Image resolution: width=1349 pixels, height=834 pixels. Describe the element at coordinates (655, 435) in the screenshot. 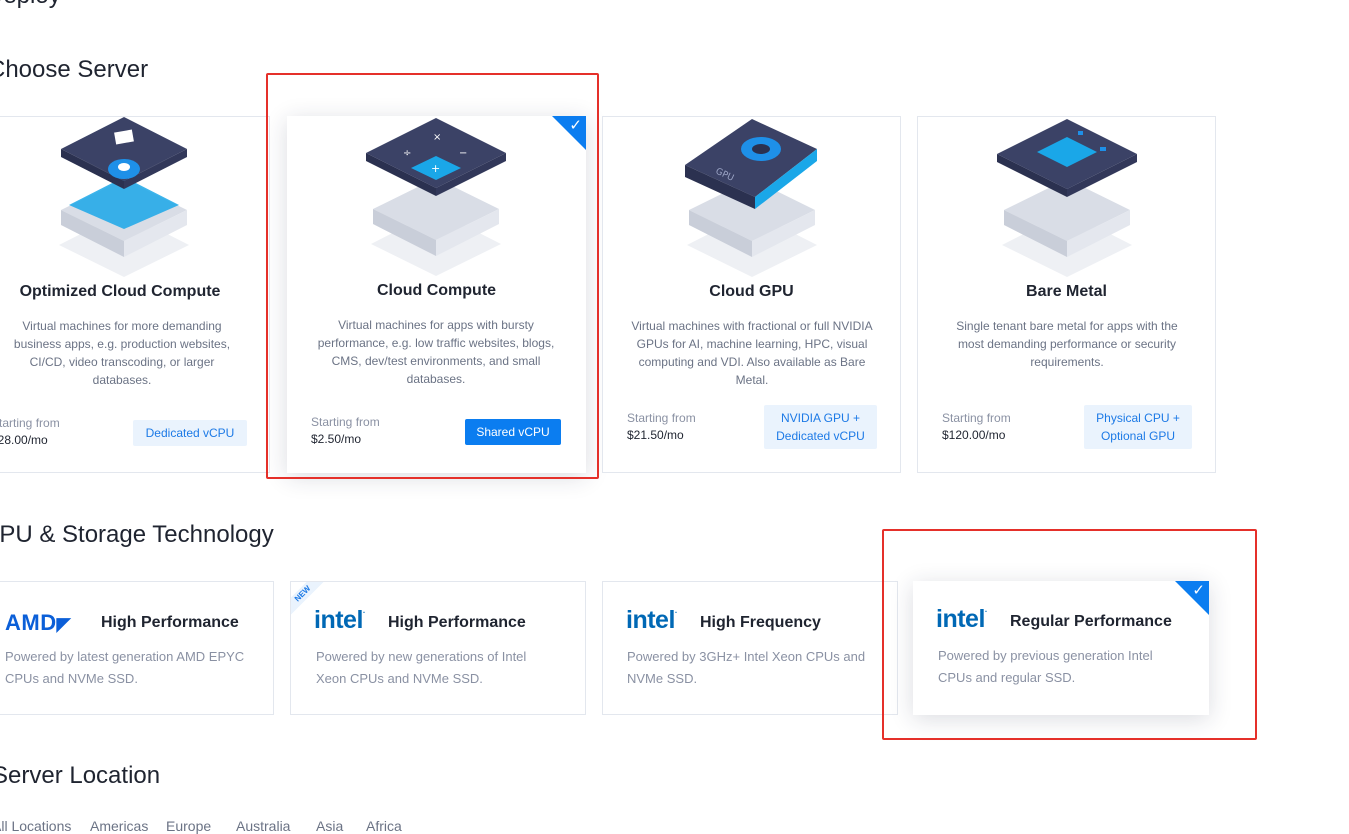

I see `server-price: $21.50/mo` at that location.